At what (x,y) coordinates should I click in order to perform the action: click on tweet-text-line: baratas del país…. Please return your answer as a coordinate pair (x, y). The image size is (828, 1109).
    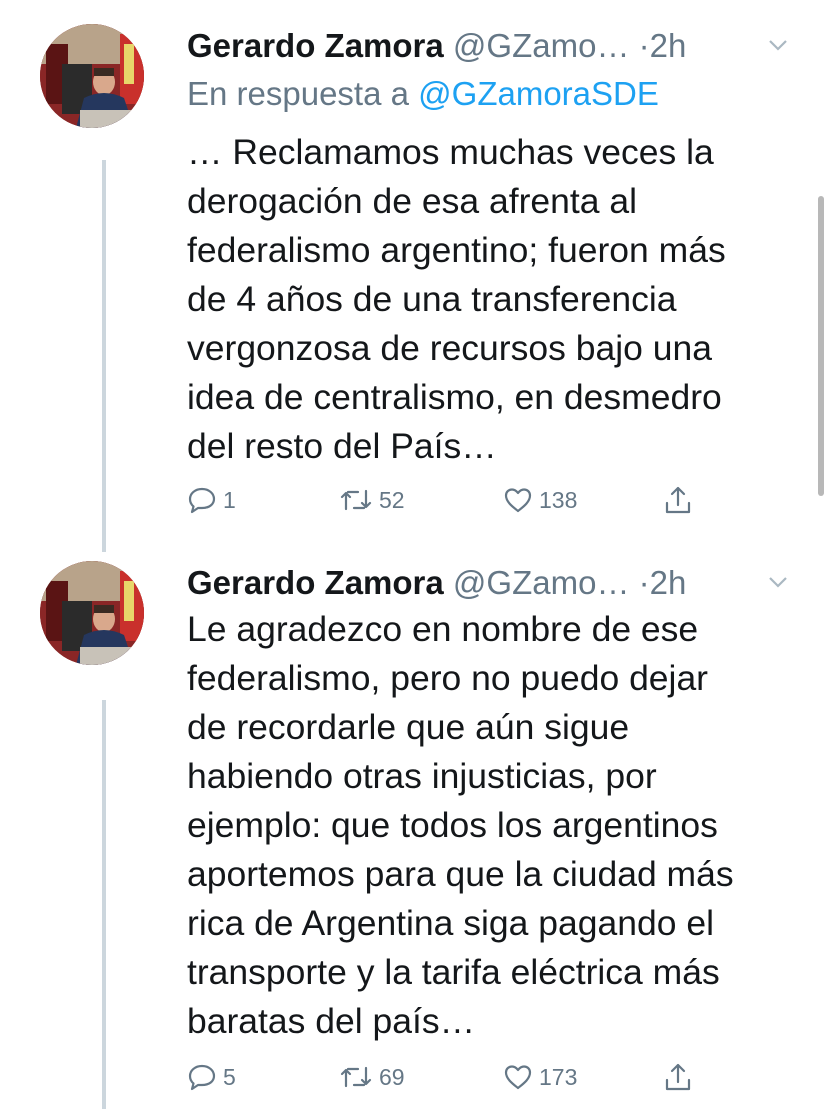
    Looking at the image, I should click on (331, 1021).